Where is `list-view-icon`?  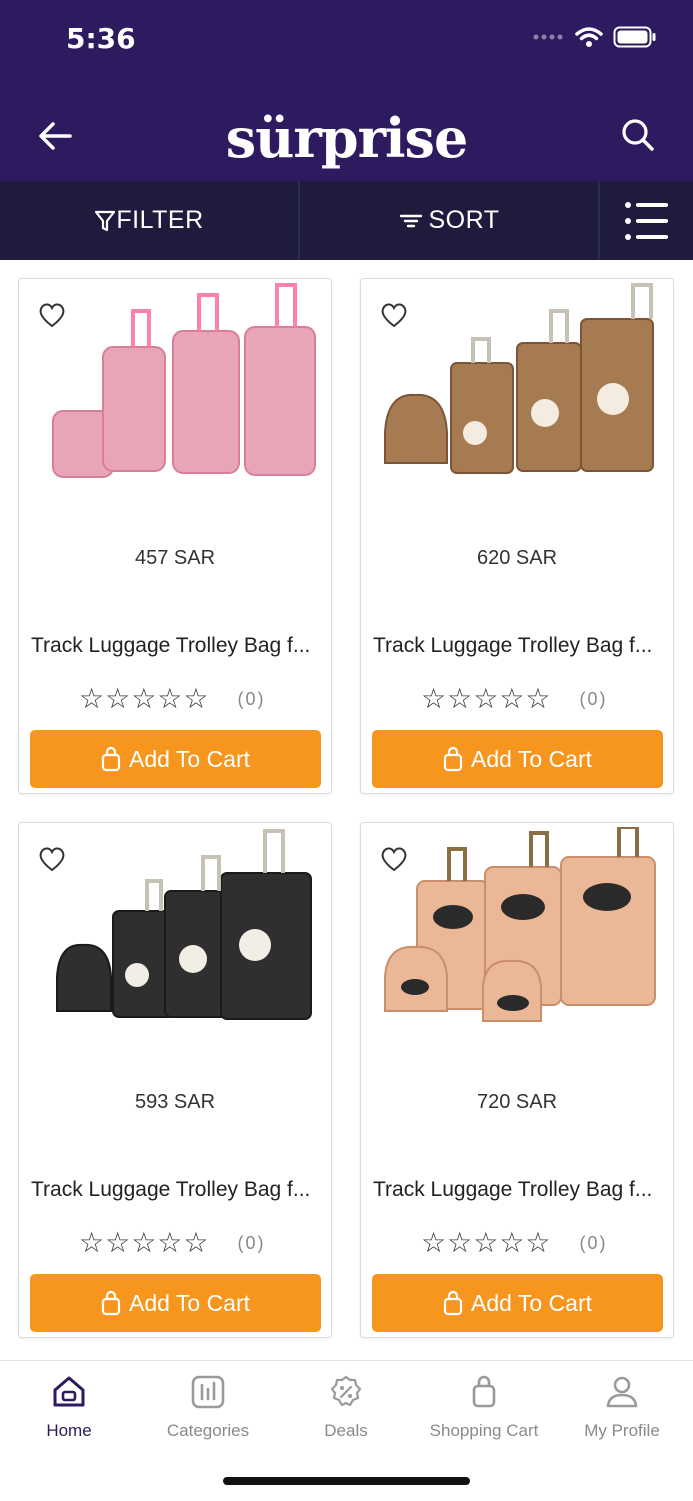 list-view-icon is located at coordinates (646, 220).